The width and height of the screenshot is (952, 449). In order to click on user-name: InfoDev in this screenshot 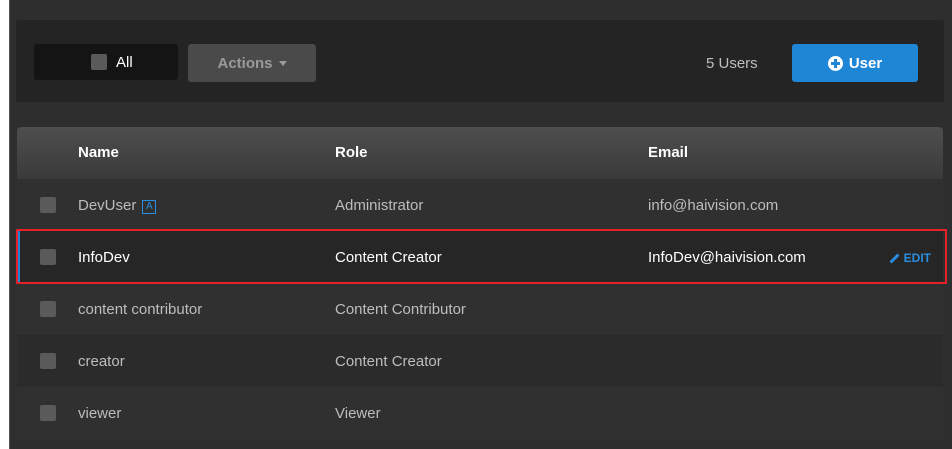, I will do `click(104, 257)`.